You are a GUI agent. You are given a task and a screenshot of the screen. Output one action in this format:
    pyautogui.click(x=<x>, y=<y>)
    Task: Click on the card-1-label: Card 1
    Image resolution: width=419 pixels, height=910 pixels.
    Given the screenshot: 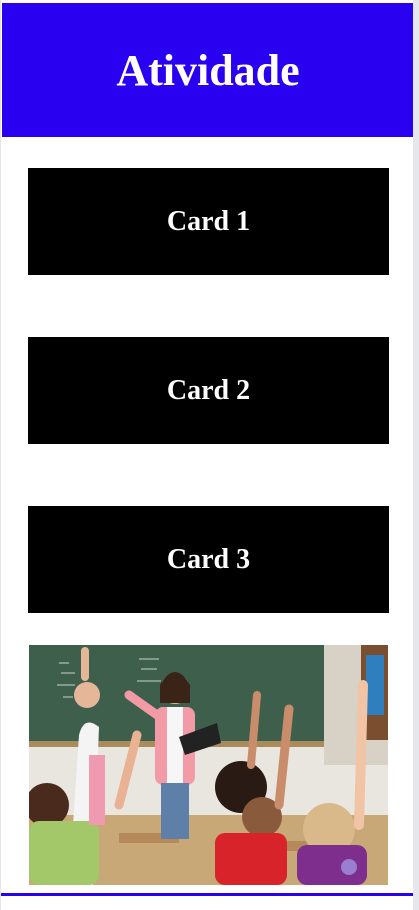 What is the action you would take?
    pyautogui.click(x=208, y=221)
    